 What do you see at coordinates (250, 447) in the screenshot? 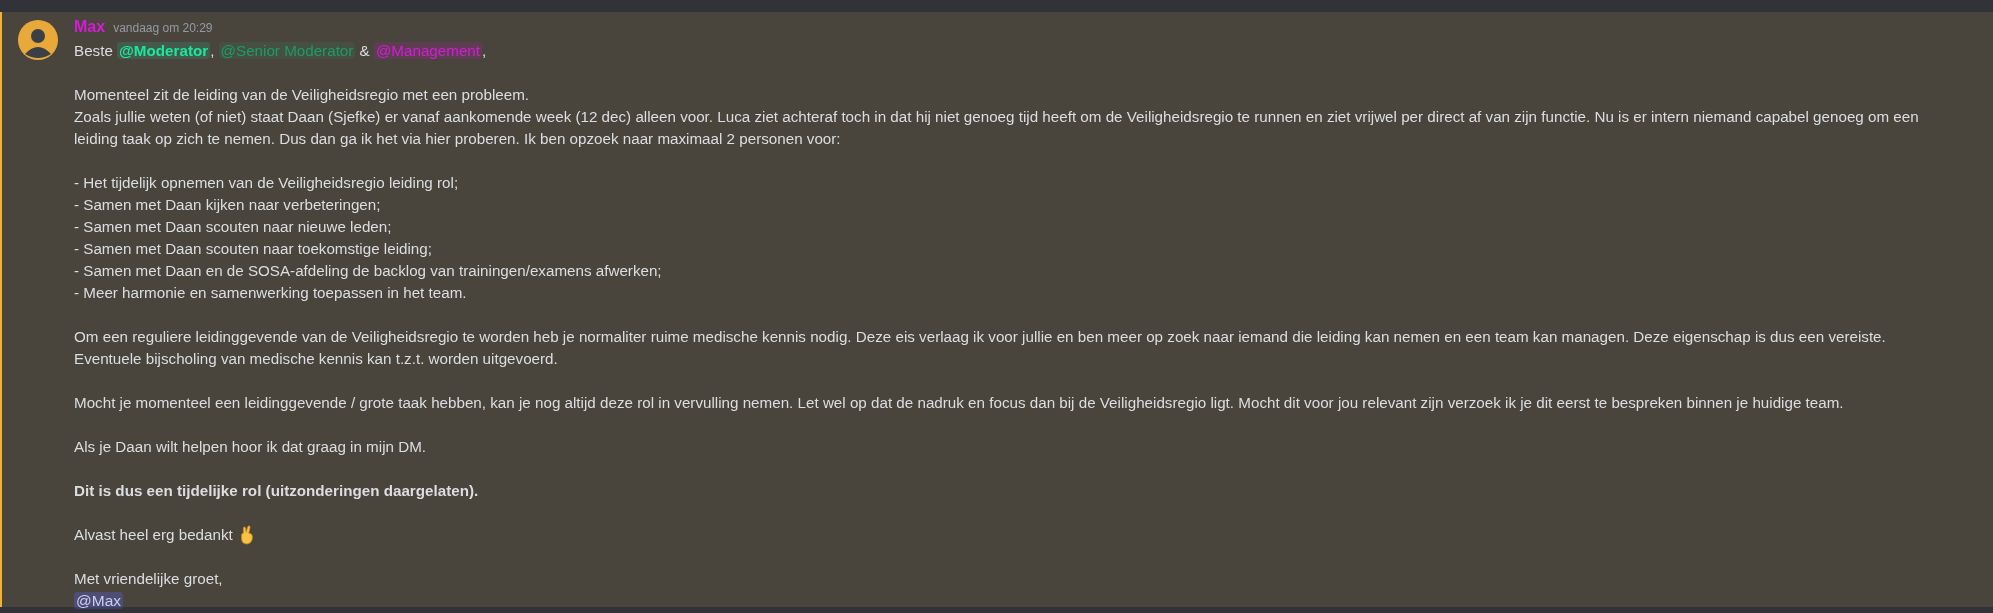
I see `message-text: Als je Daan wilt helpen hoor ik dat graag in mijn DM.` at bounding box center [250, 447].